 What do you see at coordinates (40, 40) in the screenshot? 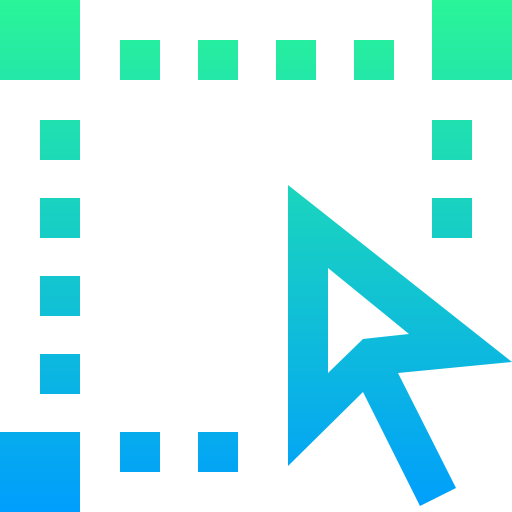
I see `corner-handle-top-left` at bounding box center [40, 40].